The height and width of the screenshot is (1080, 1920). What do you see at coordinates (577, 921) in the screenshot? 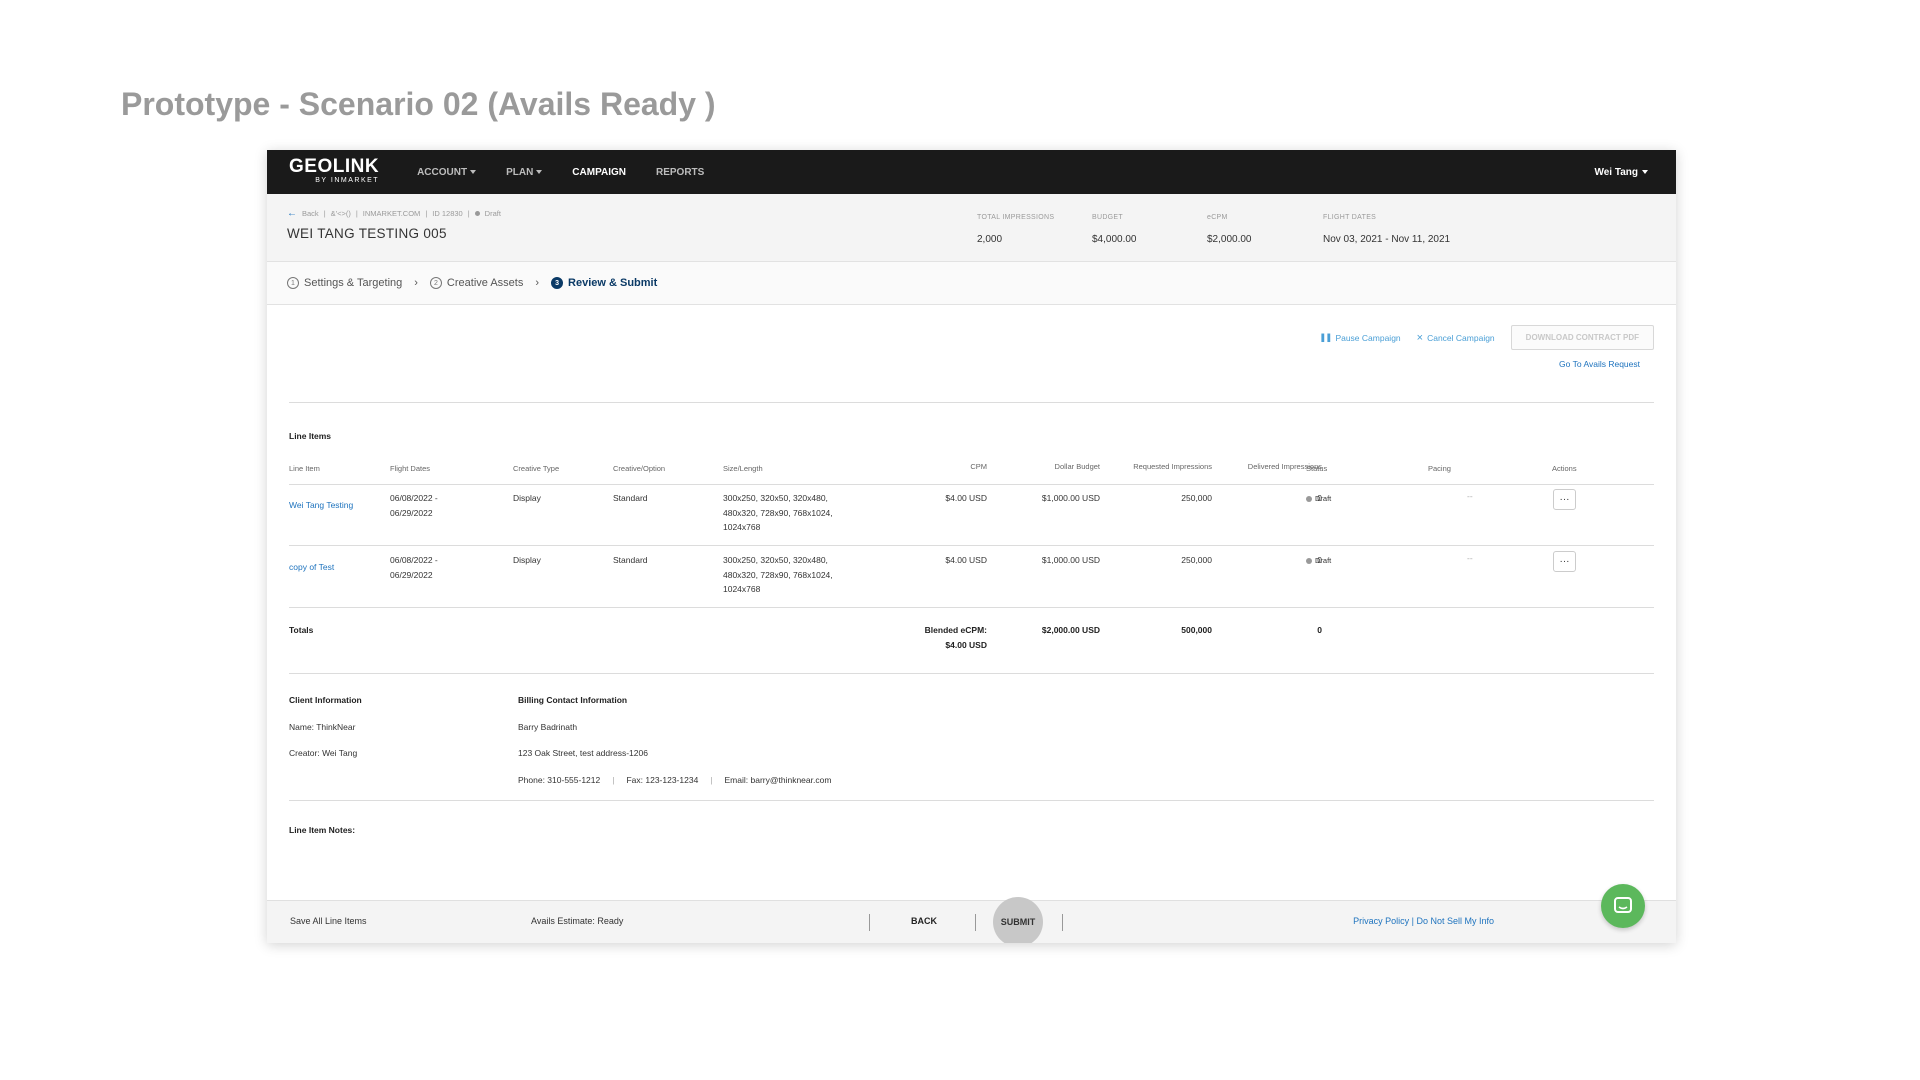
I see `avails-estimate-status: Avails Estimate: Ready` at bounding box center [577, 921].